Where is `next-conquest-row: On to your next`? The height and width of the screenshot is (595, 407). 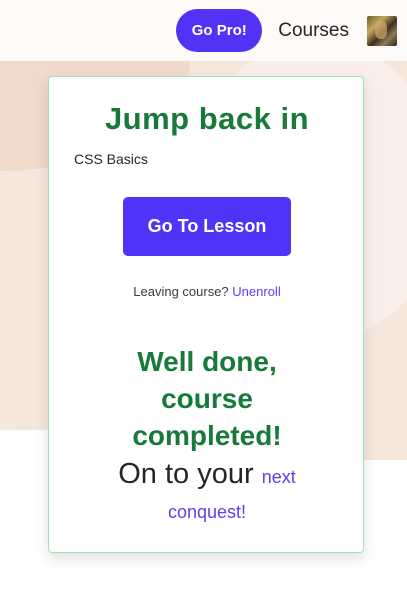 next-conquest-row: On to your next is located at coordinates (207, 475).